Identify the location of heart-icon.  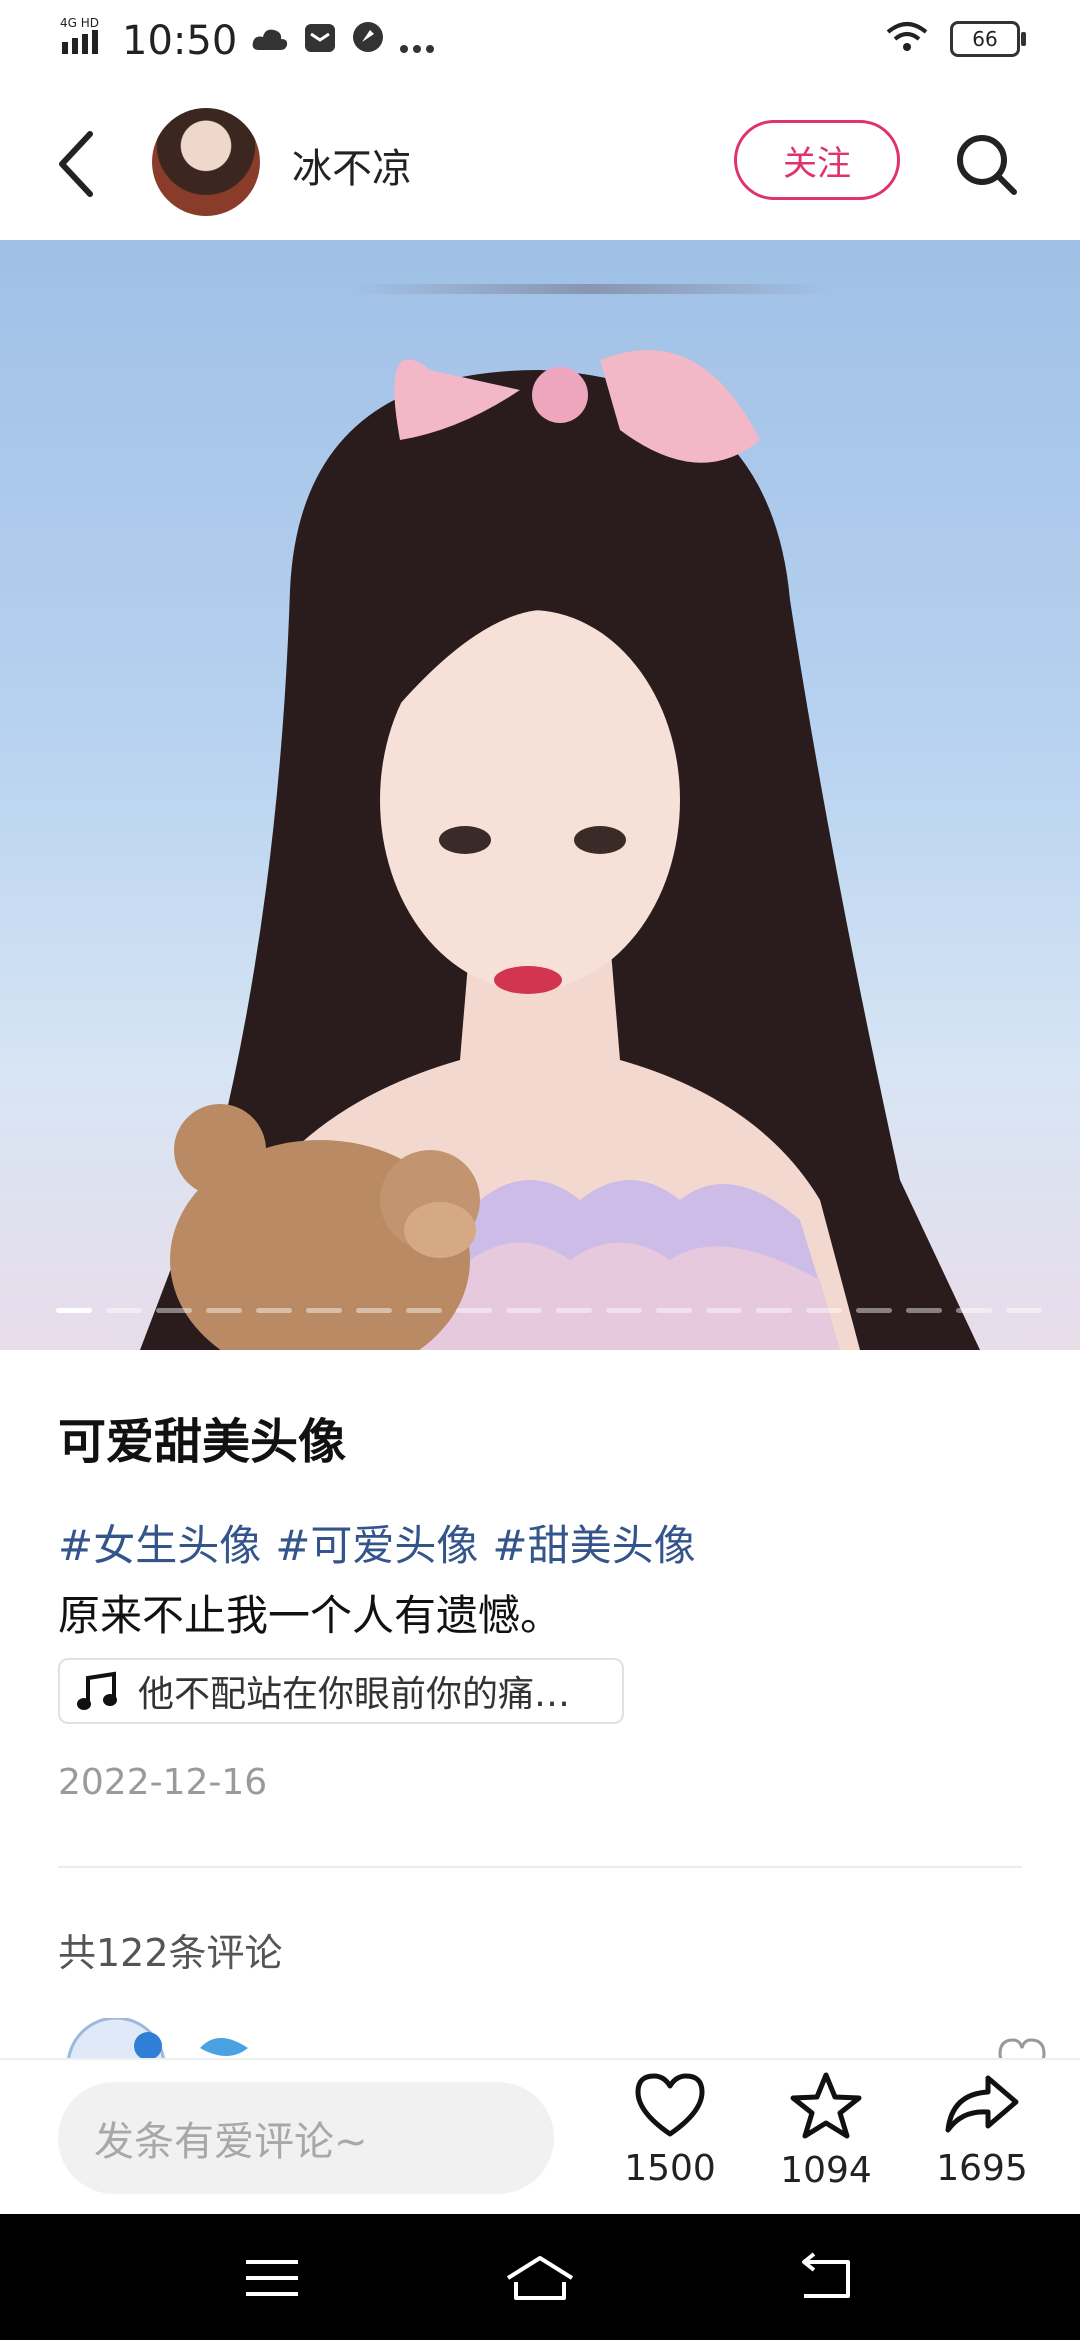
(670, 2105).